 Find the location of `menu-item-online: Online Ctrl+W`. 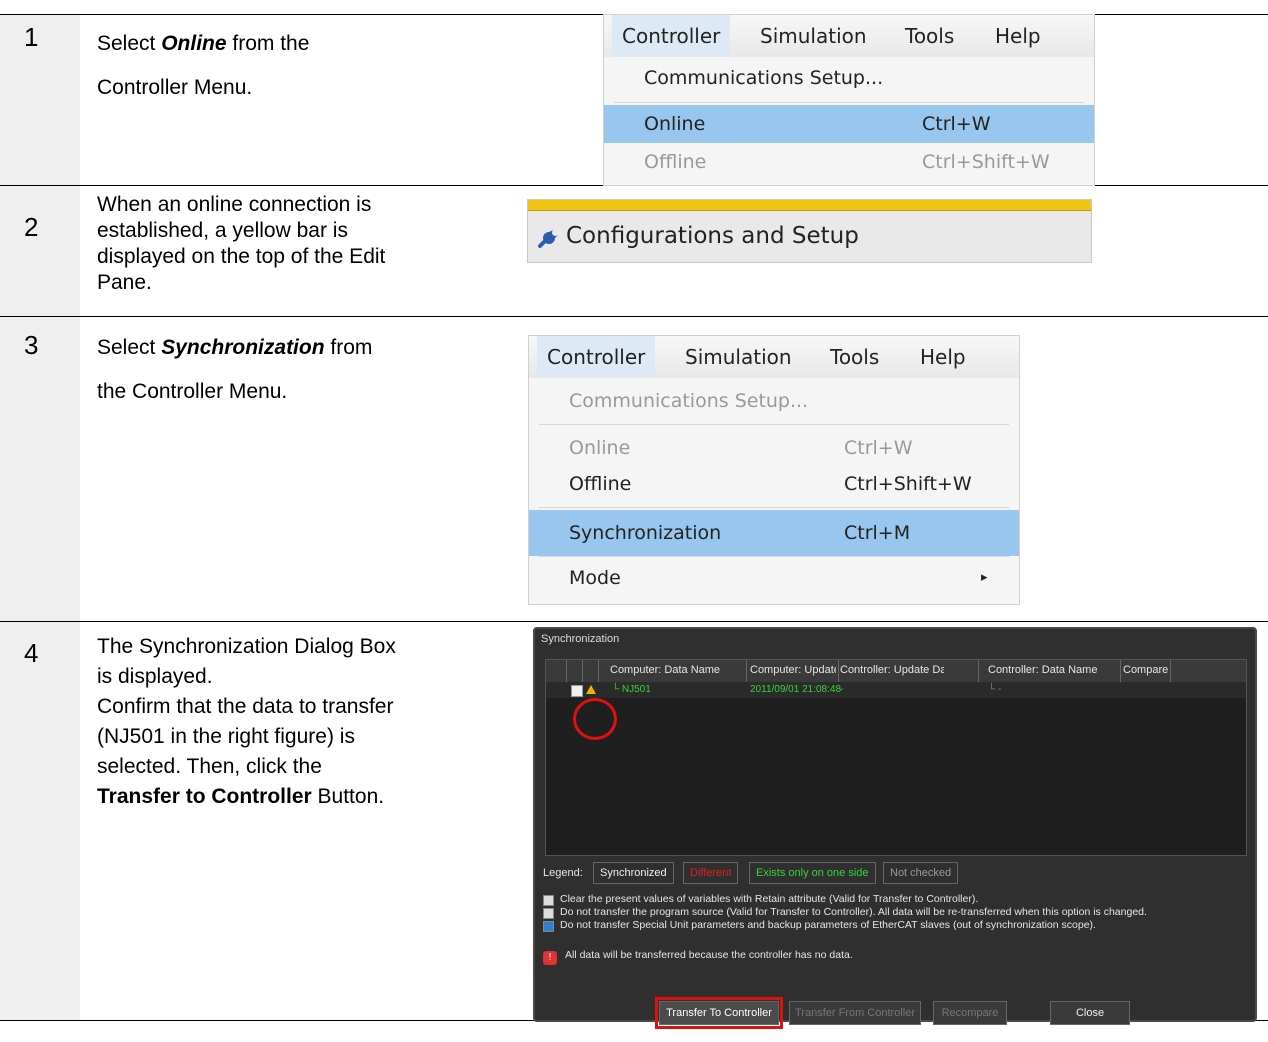

menu-item-online: Online Ctrl+W is located at coordinates (849, 124).